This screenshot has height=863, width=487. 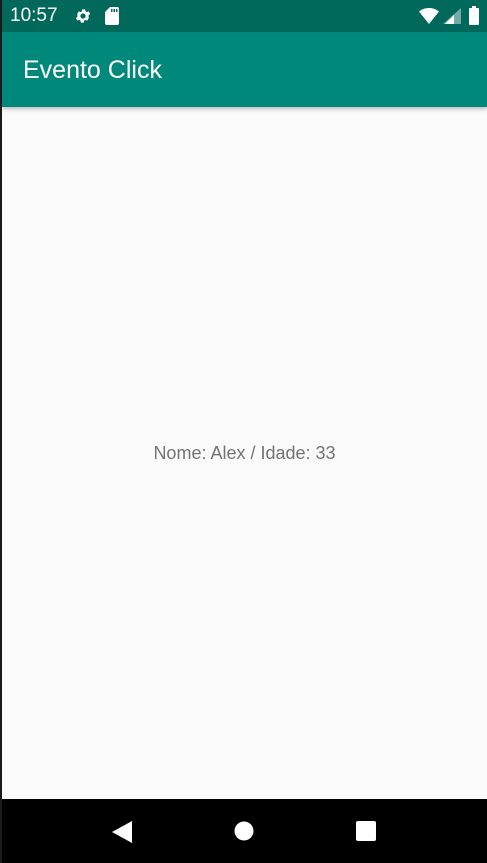 What do you see at coordinates (244, 69) in the screenshot?
I see `app-bar: Evento Click` at bounding box center [244, 69].